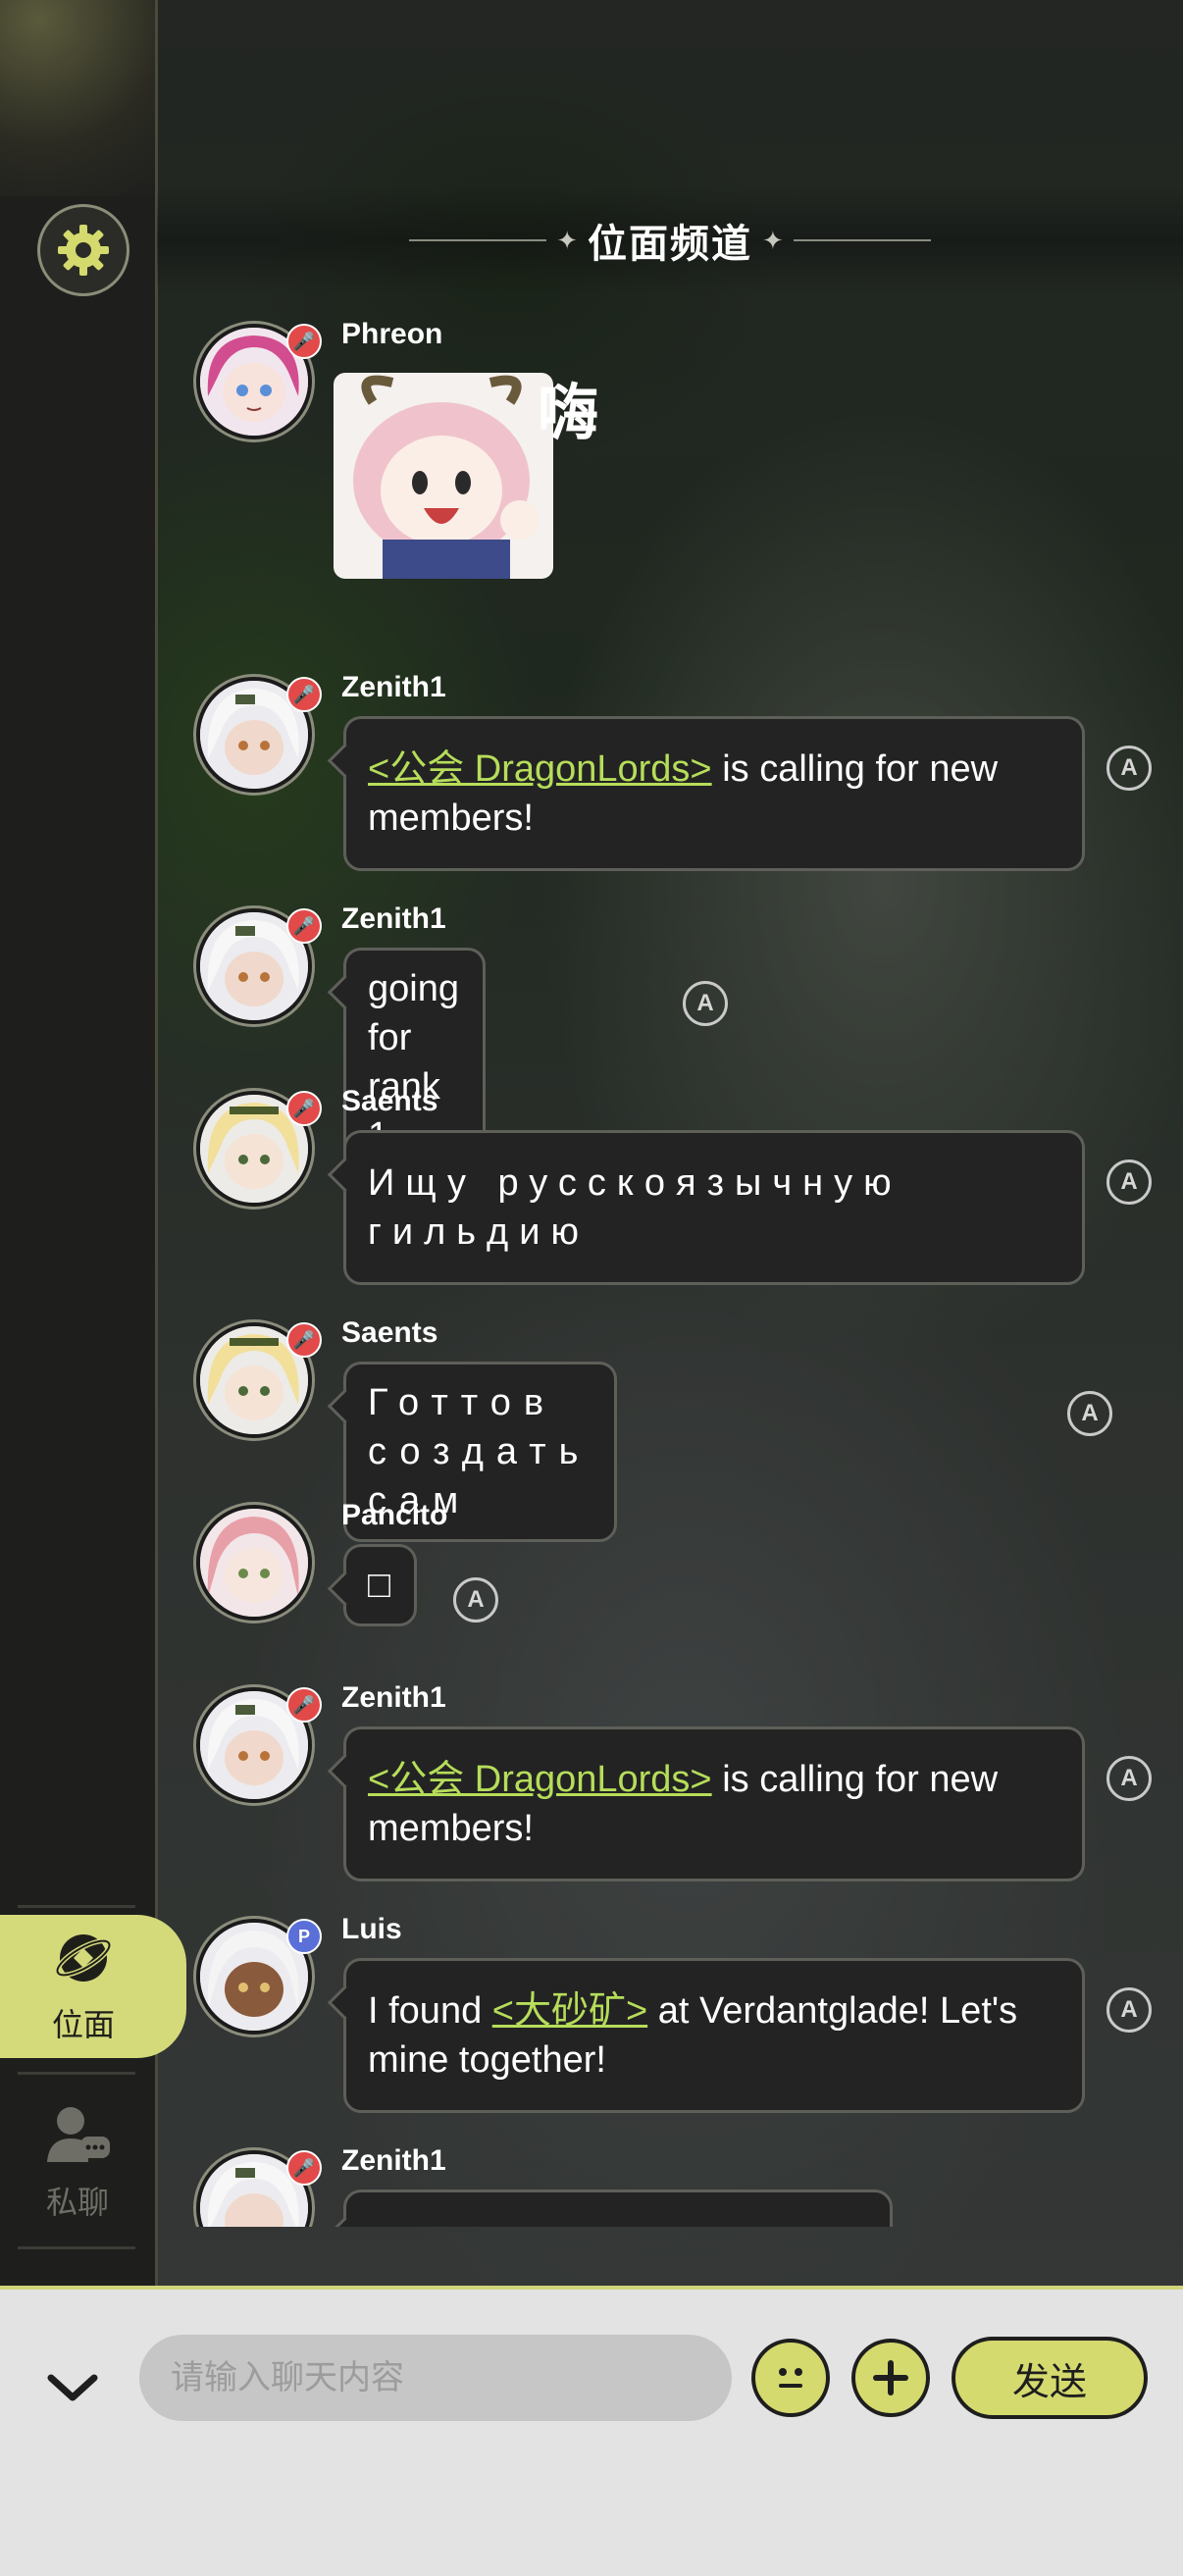 This screenshot has height=2576, width=1183. What do you see at coordinates (618, 2208) in the screenshot?
I see `message-bubble` at bounding box center [618, 2208].